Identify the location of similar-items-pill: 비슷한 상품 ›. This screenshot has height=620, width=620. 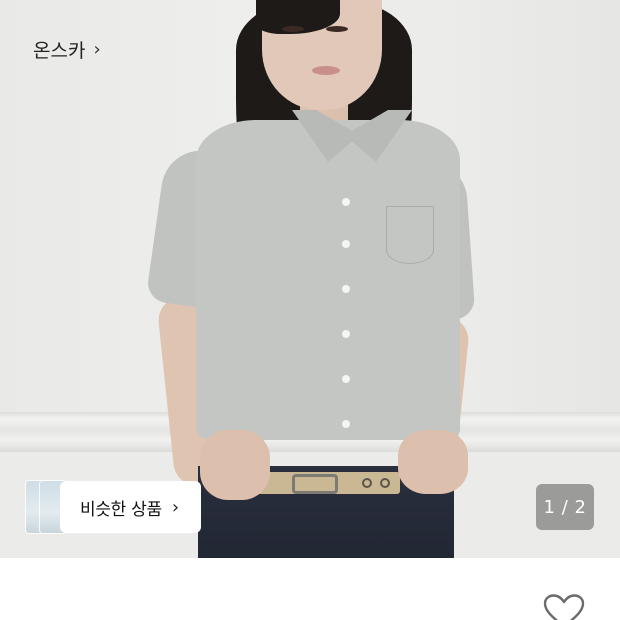
(130, 507).